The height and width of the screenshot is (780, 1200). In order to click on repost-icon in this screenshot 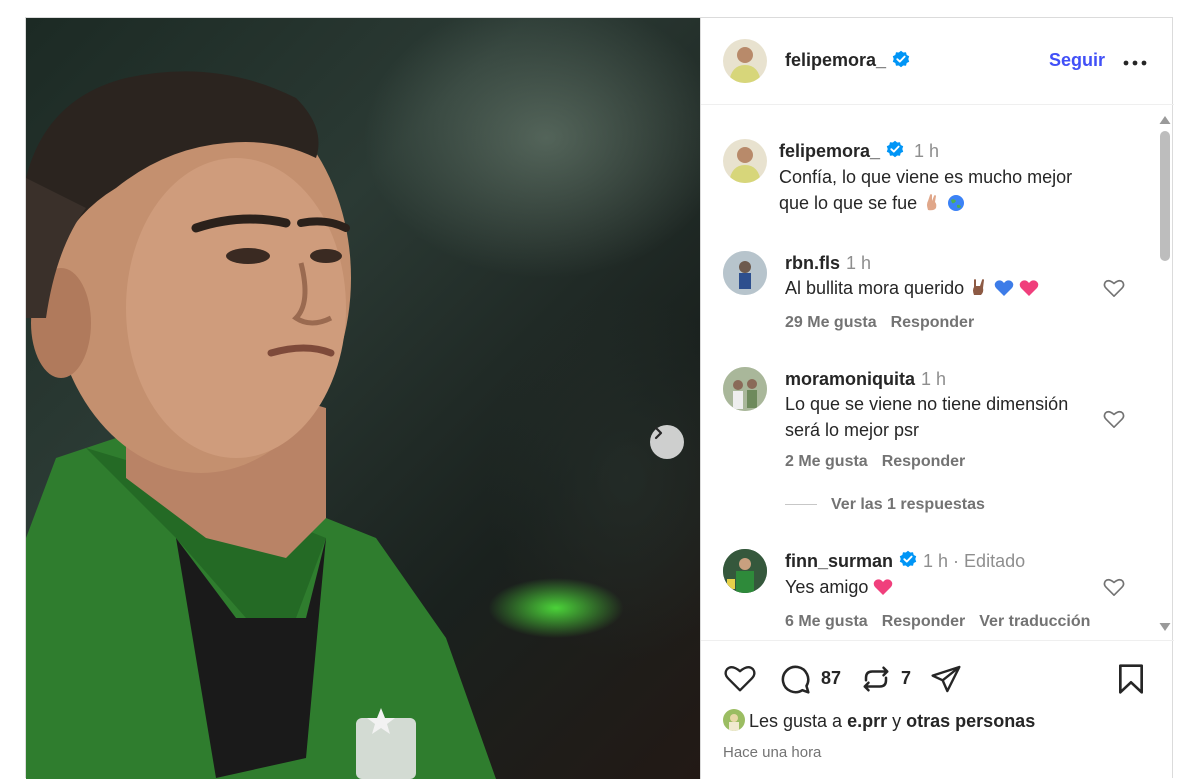, I will do `click(876, 679)`.